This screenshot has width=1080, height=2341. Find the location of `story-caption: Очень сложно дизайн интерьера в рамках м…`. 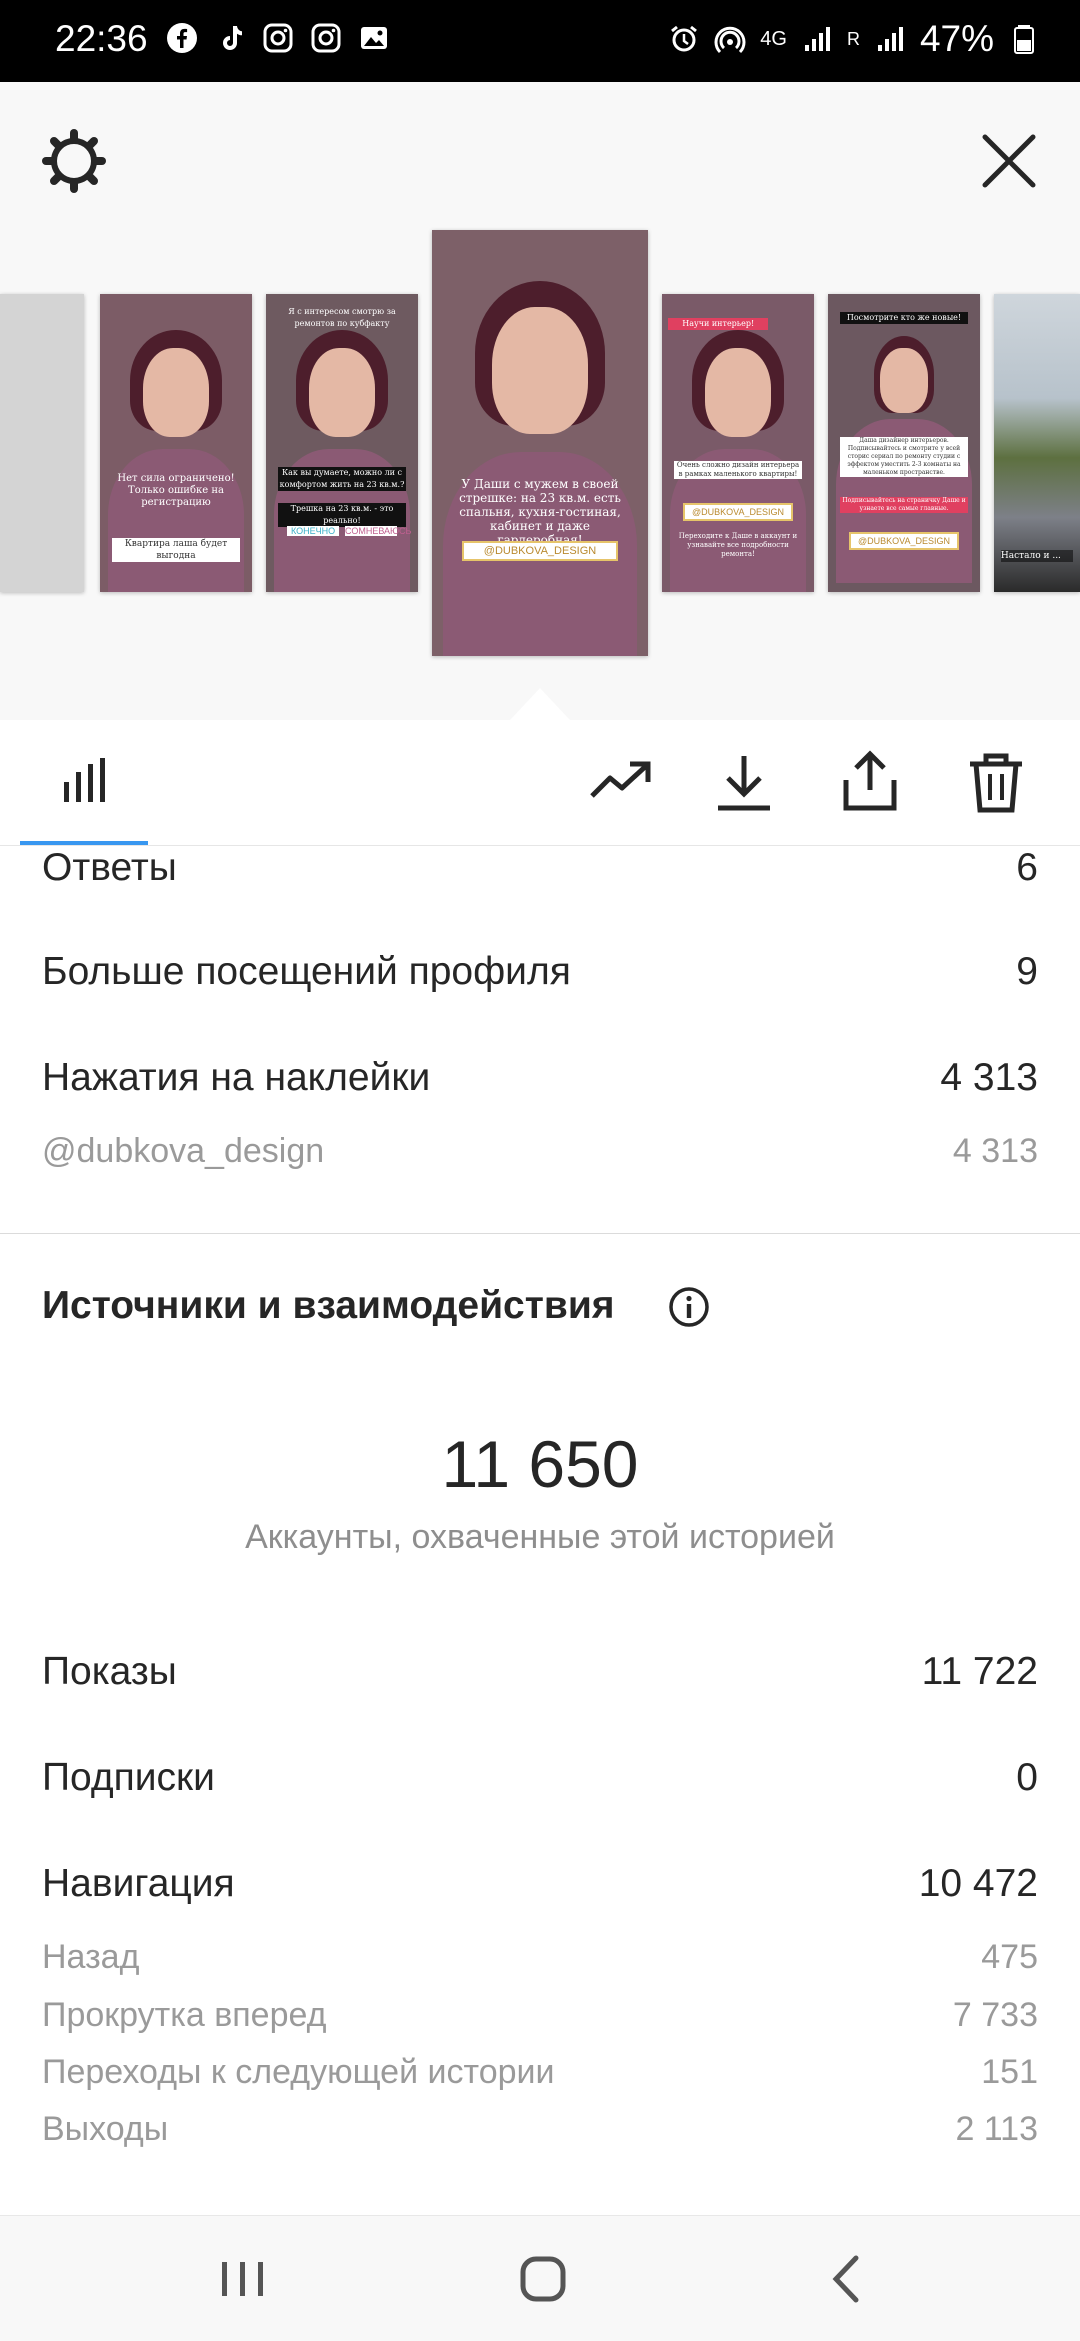

story-caption: Очень сложно дизайн интерьера в рамках м… is located at coordinates (738, 469).